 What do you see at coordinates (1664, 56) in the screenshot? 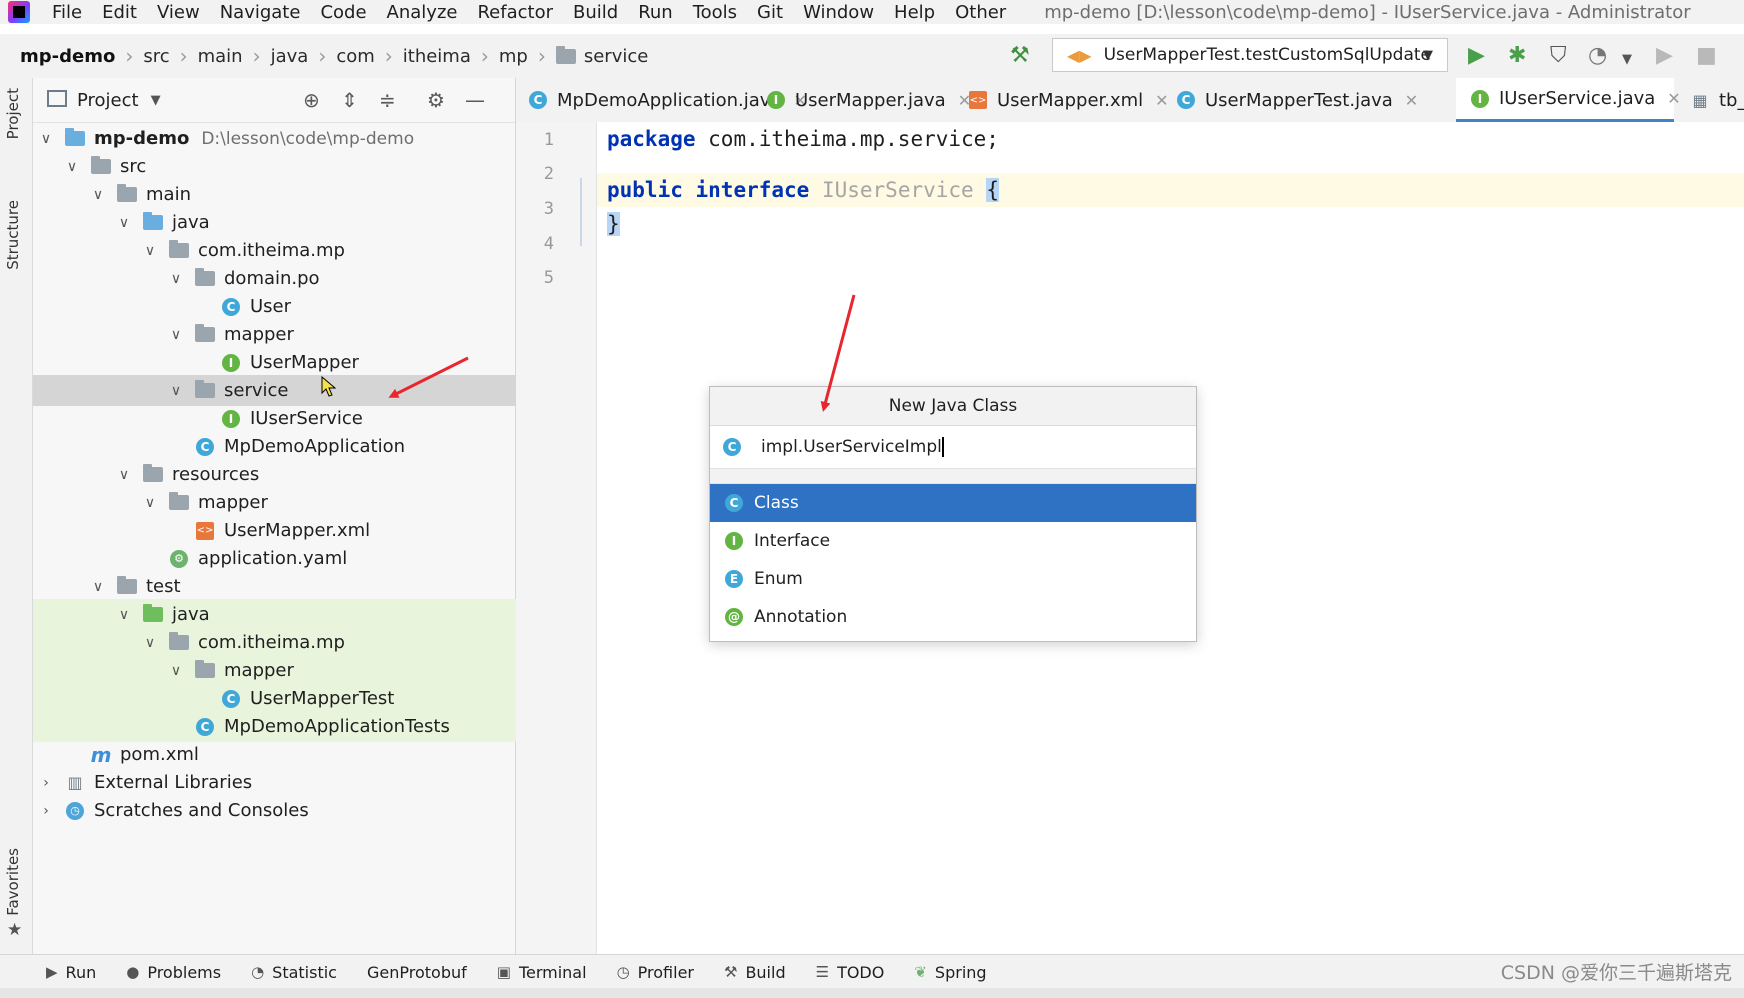
I see `rerun-icon: ▶` at bounding box center [1664, 56].